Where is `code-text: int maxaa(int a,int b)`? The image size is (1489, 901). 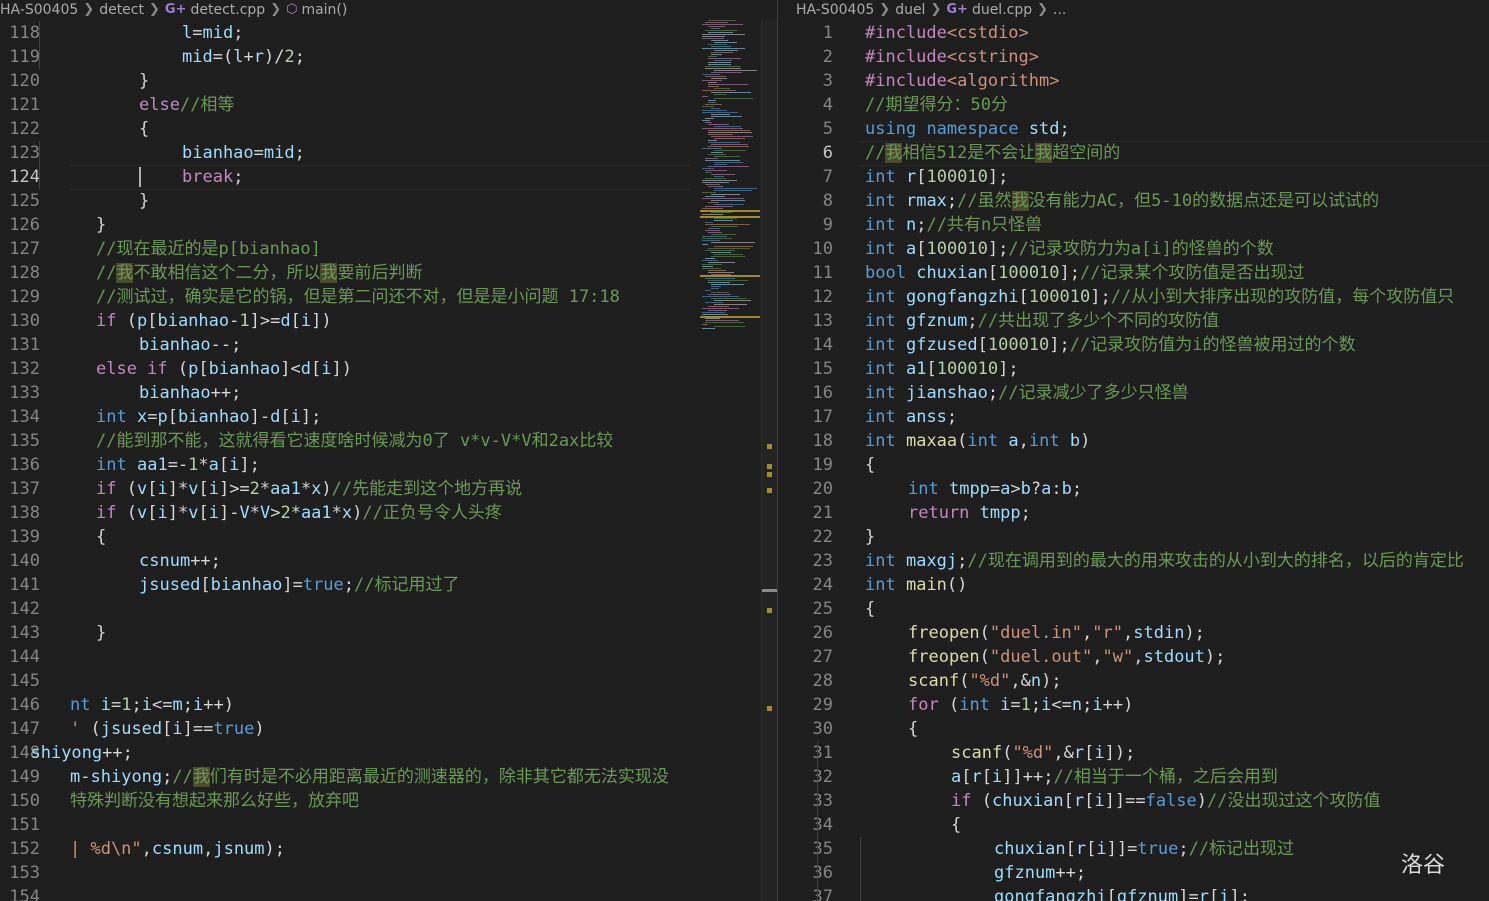
code-text: int maxaa(int a,int b) is located at coordinates (977, 441).